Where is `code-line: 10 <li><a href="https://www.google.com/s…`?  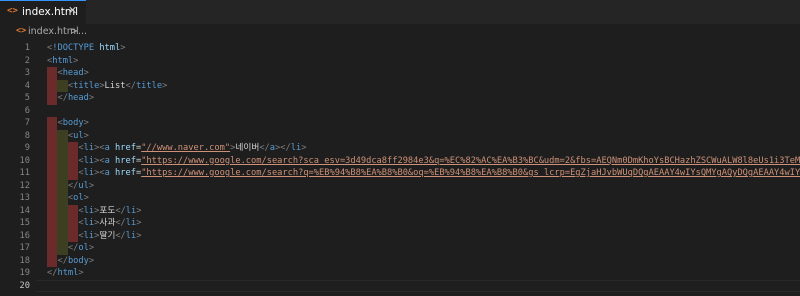
code-line: 10 <li><a href="https://www.google.com/s… is located at coordinates (400, 161).